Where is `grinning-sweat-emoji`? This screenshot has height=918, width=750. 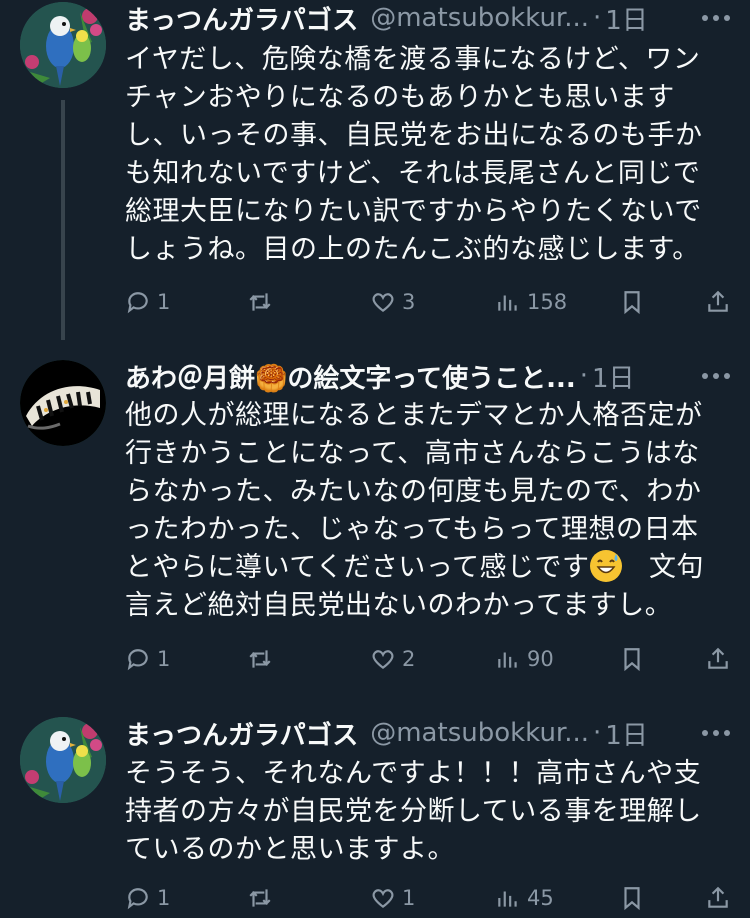
grinning-sweat-emoji is located at coordinates (605, 566).